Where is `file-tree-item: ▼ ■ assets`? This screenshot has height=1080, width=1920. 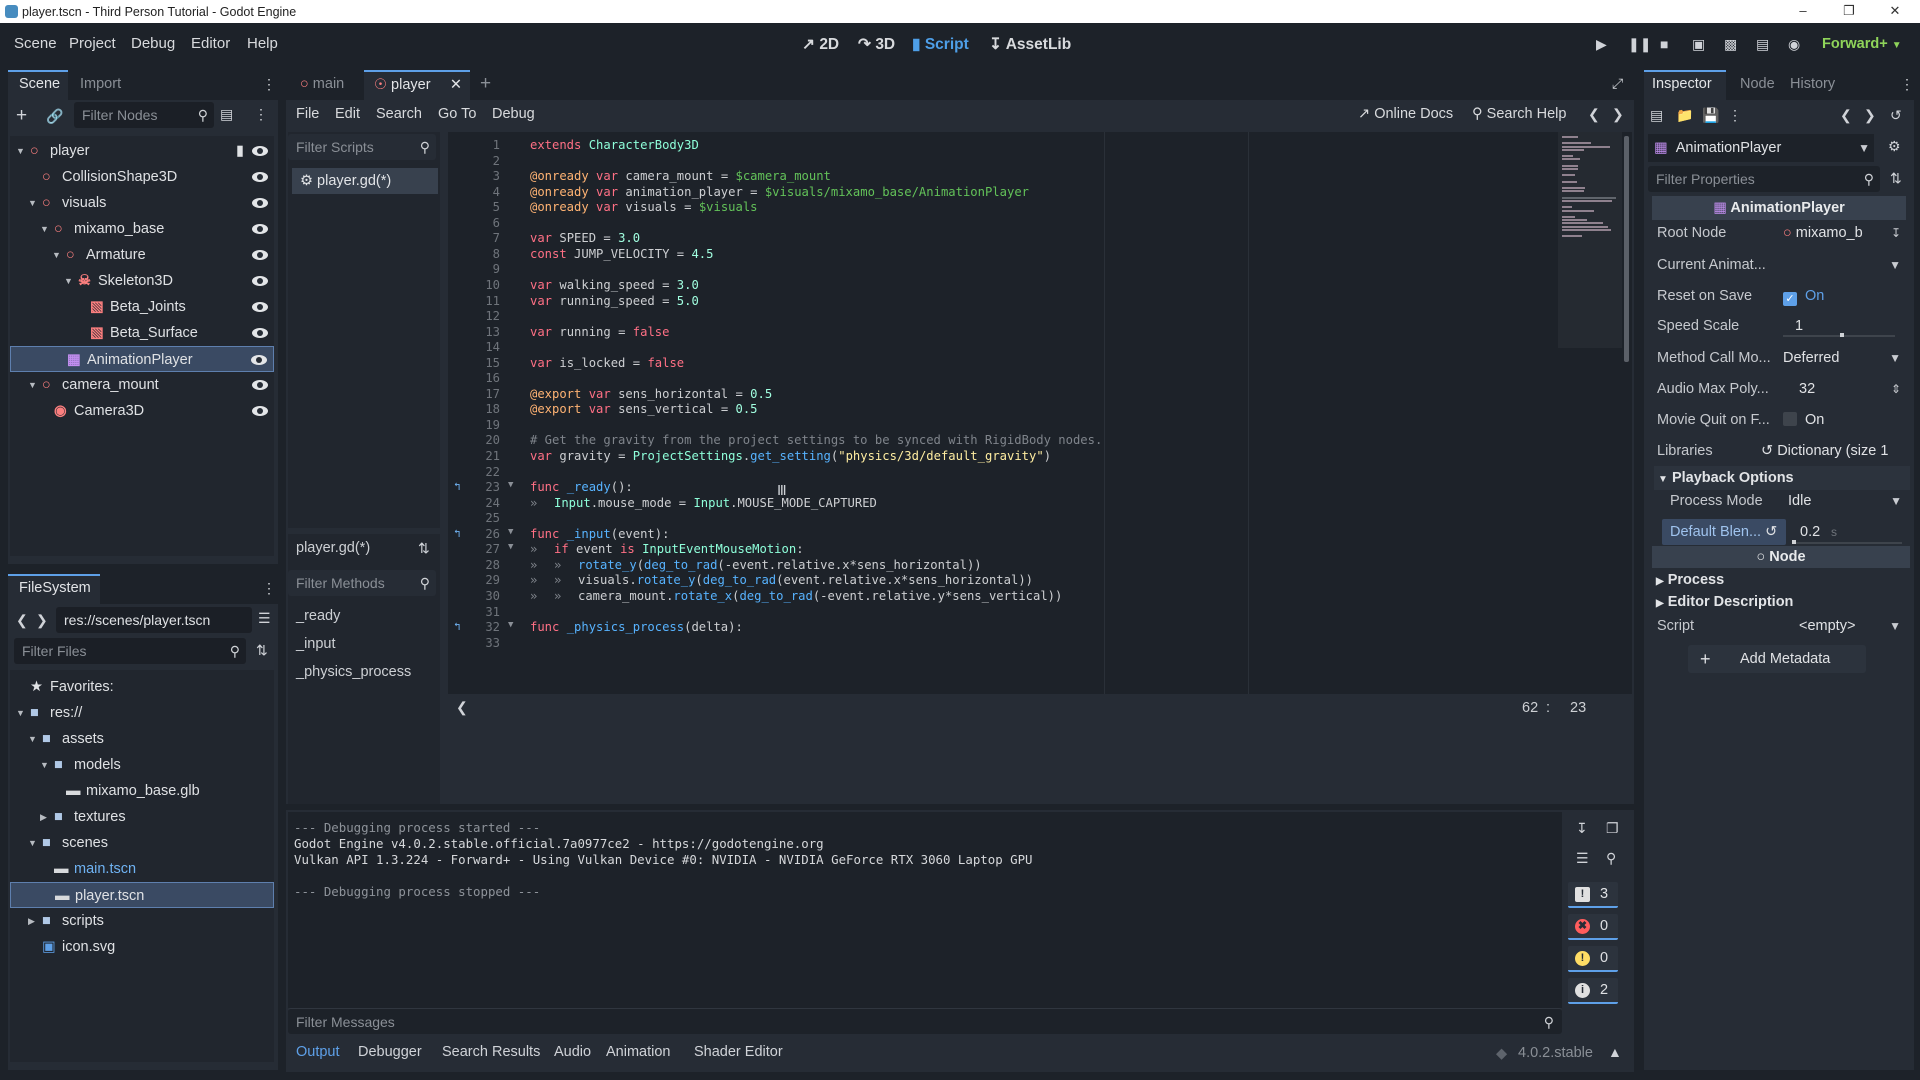 file-tree-item: ▼ ■ assets is located at coordinates (142, 739).